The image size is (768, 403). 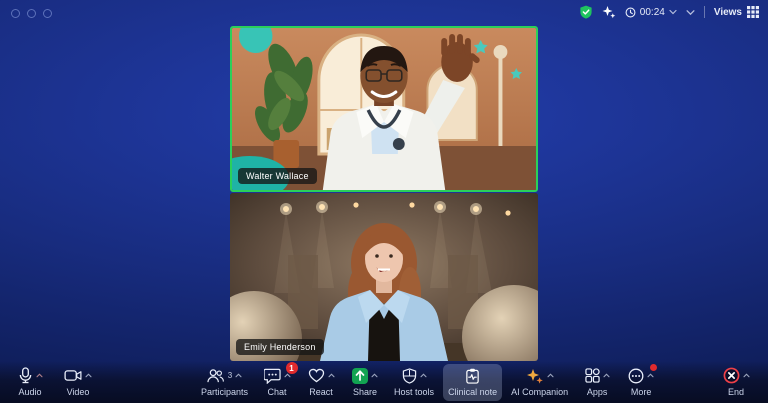 I want to click on microphone-icon, so click(x=25, y=375).